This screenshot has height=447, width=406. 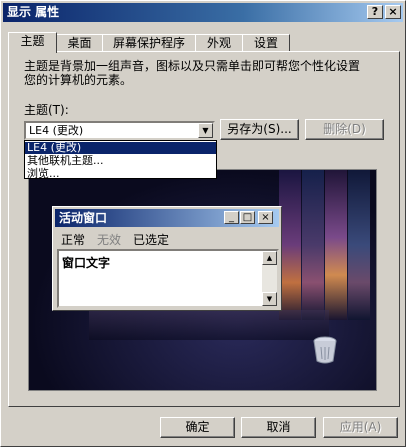 What do you see at coordinates (247, 217) in the screenshot?
I see `maximize-icon: □` at bounding box center [247, 217].